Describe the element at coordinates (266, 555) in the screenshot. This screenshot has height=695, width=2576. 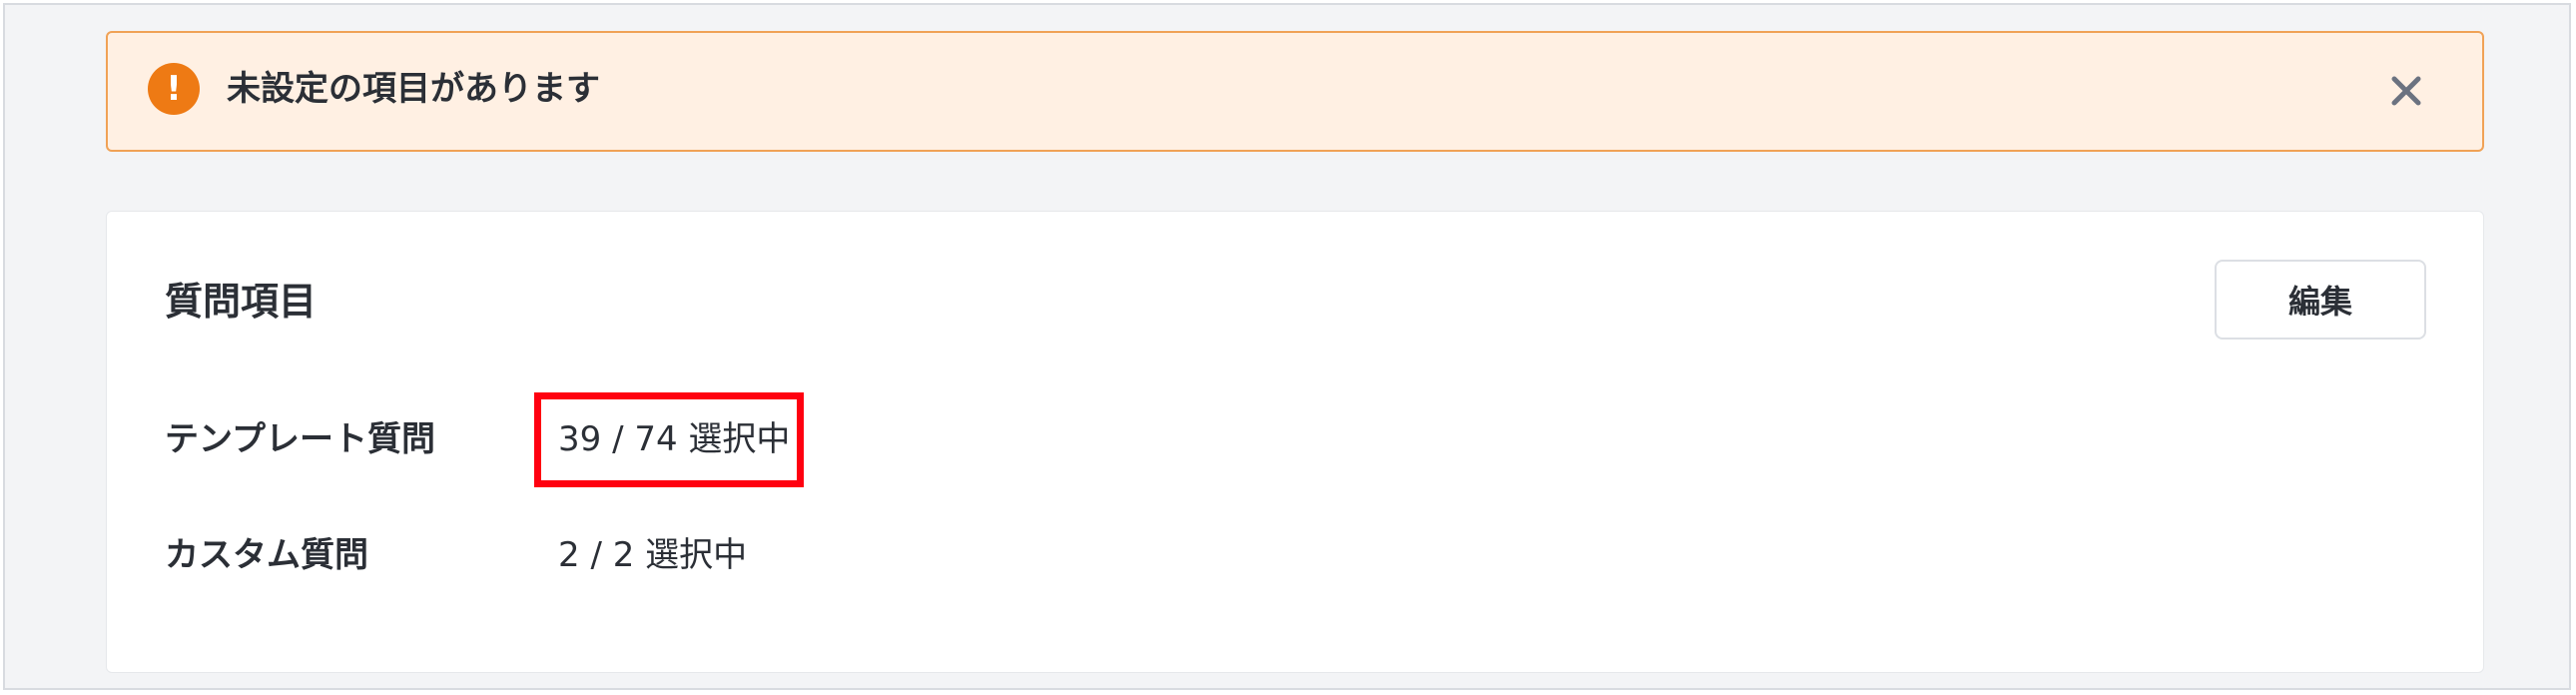
I see `custom-questions-label: カスタム質問` at that location.